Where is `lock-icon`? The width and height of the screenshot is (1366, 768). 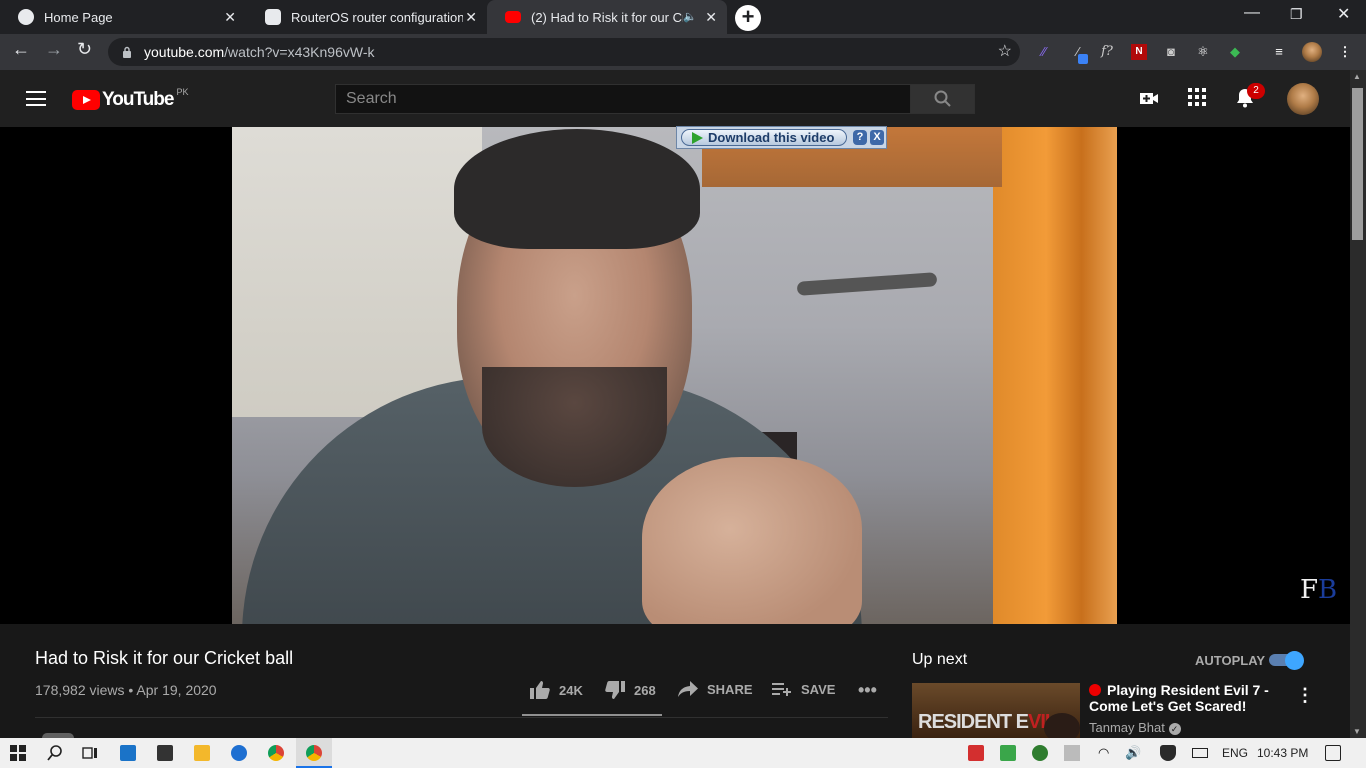
lock-icon is located at coordinates (127, 52).